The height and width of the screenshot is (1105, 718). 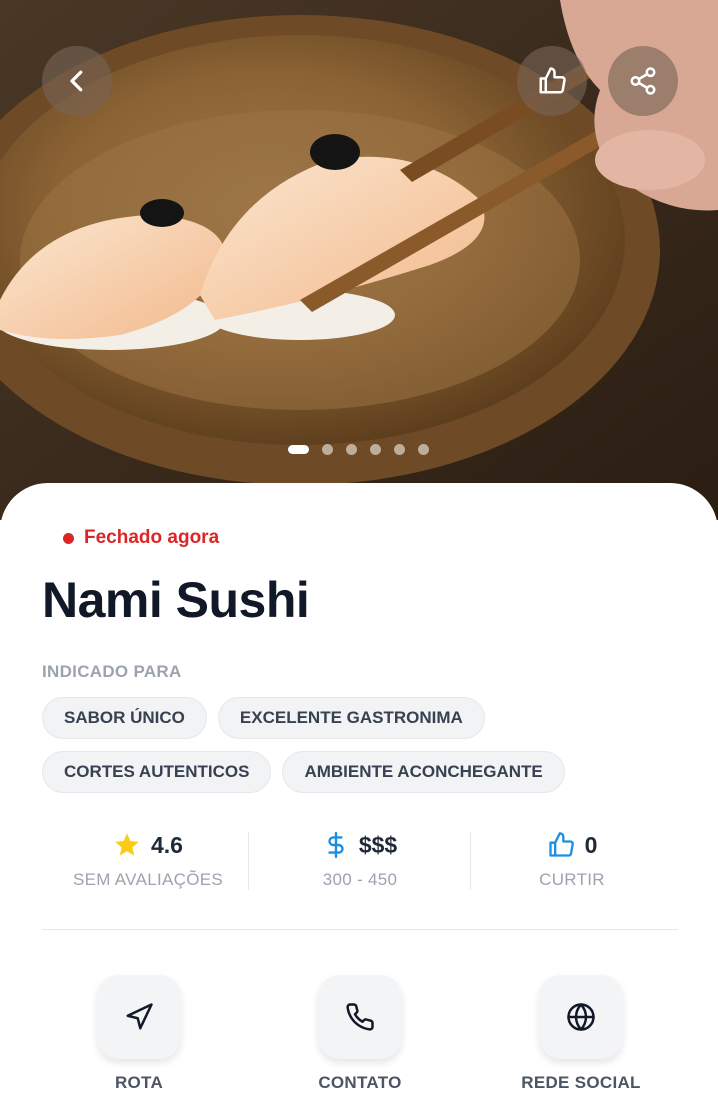 What do you see at coordinates (378, 844) in the screenshot?
I see `price-level: $$$` at bounding box center [378, 844].